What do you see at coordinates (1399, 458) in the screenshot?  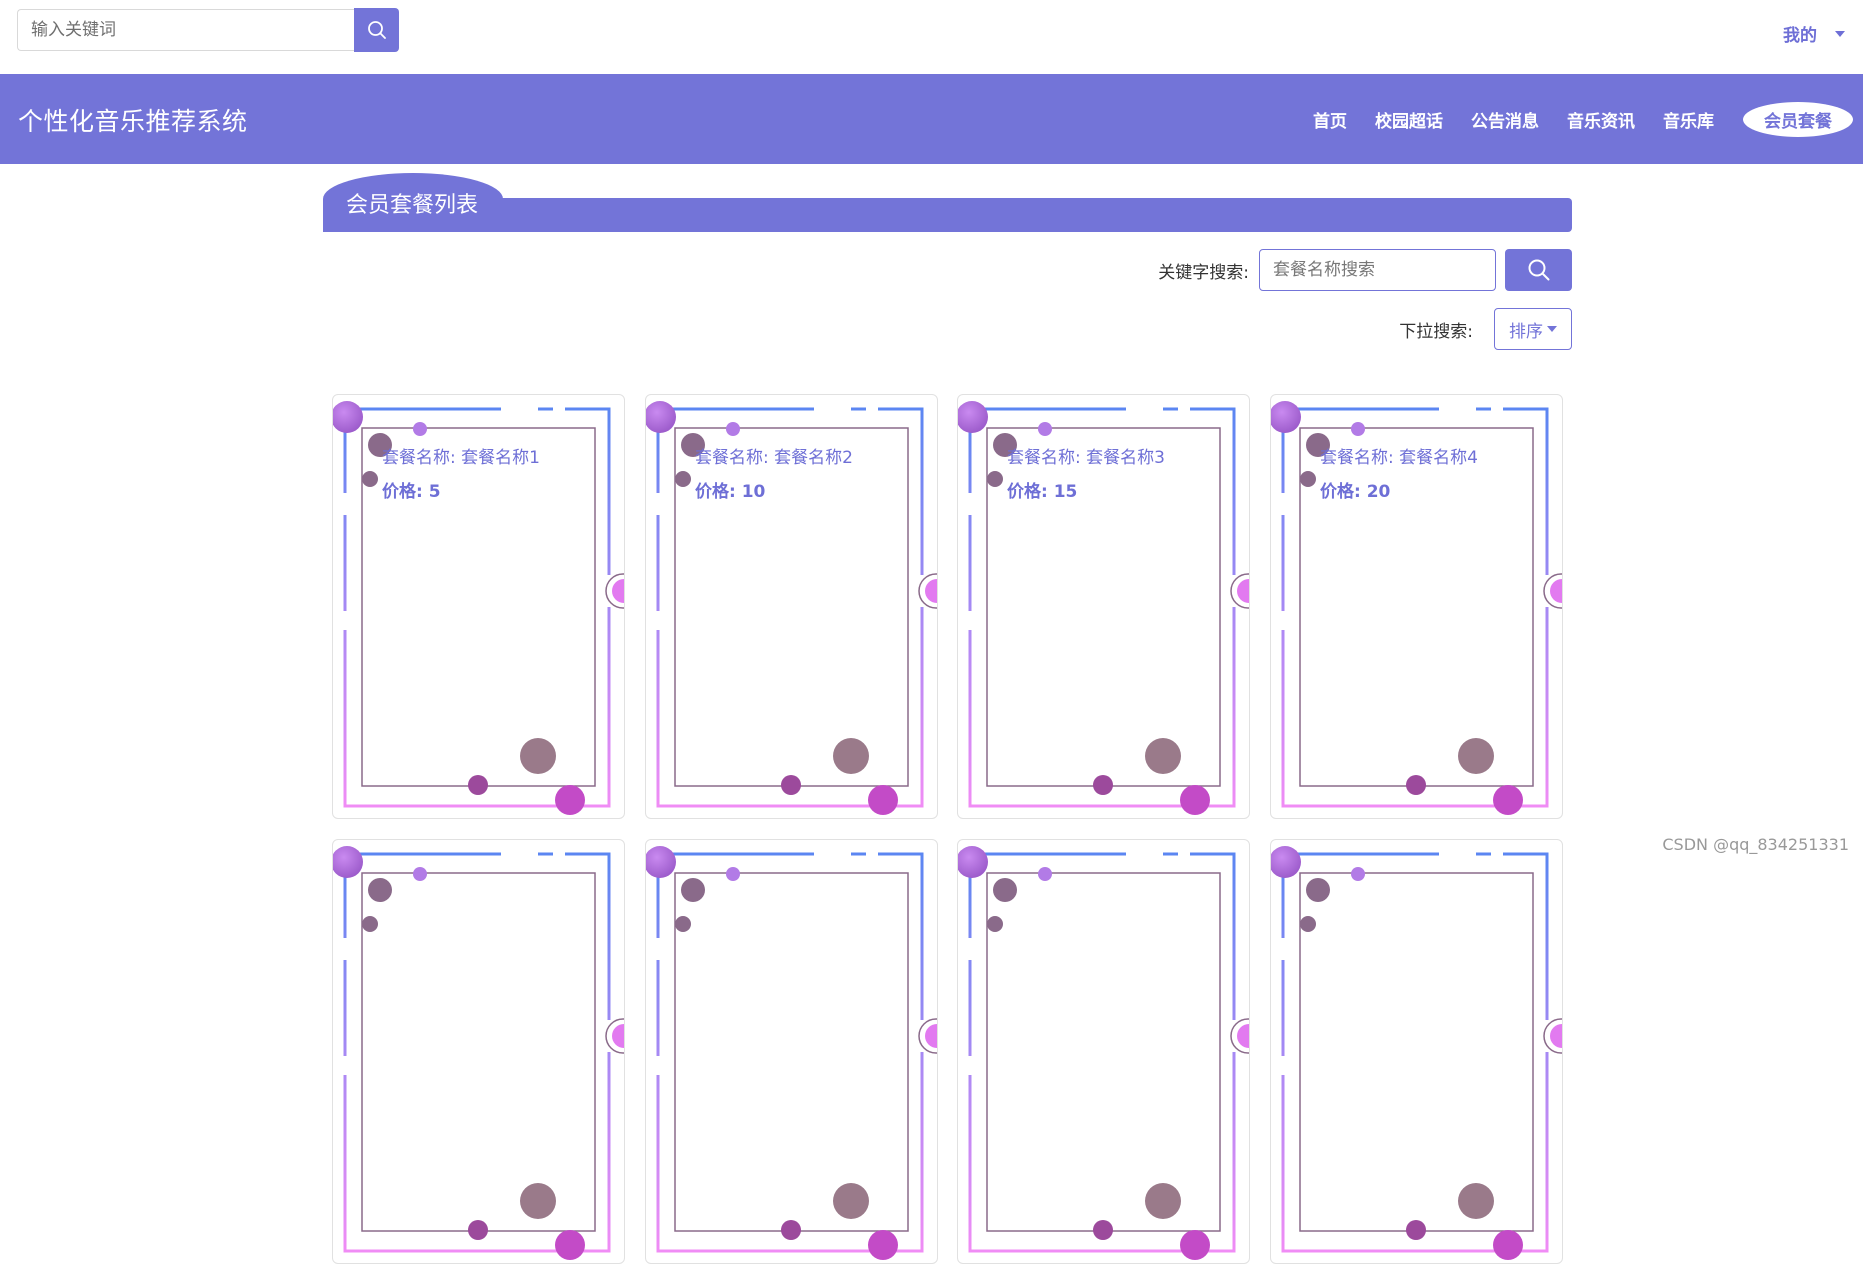 I see `package-name: 套餐名称: 套餐名称4` at bounding box center [1399, 458].